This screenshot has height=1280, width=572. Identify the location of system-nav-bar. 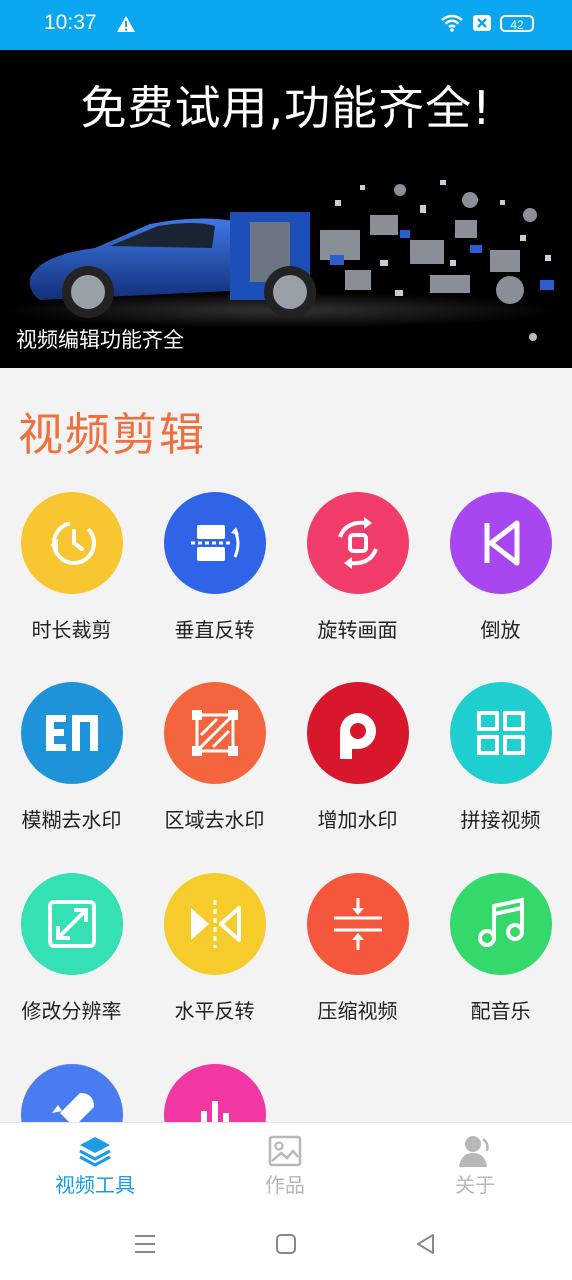
(286, 1243).